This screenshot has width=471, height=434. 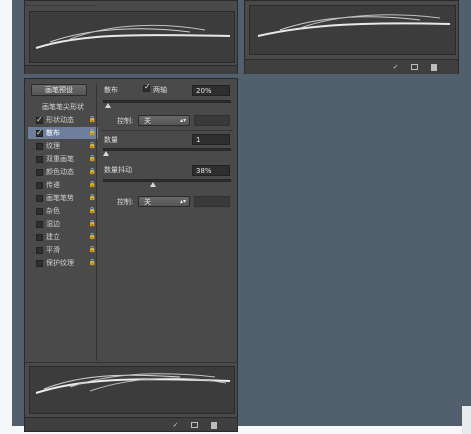 What do you see at coordinates (63, 146) in the screenshot?
I see `brush-option-item: 纹理 🔒` at bounding box center [63, 146].